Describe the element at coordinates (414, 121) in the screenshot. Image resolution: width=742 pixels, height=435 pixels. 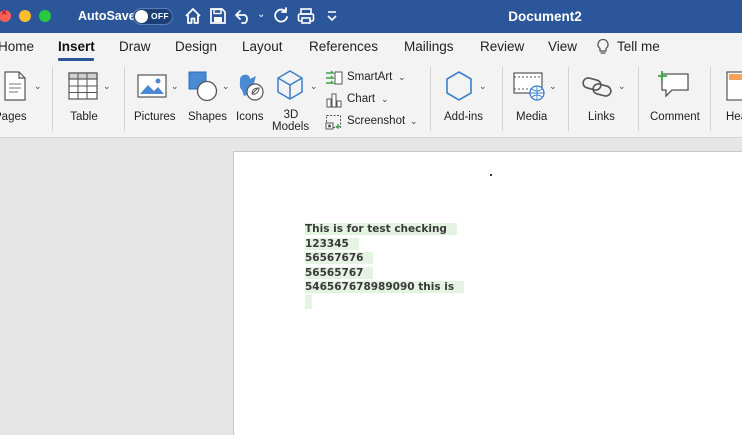
I see `screenshot-chevron-down-icon: ⌄` at that location.